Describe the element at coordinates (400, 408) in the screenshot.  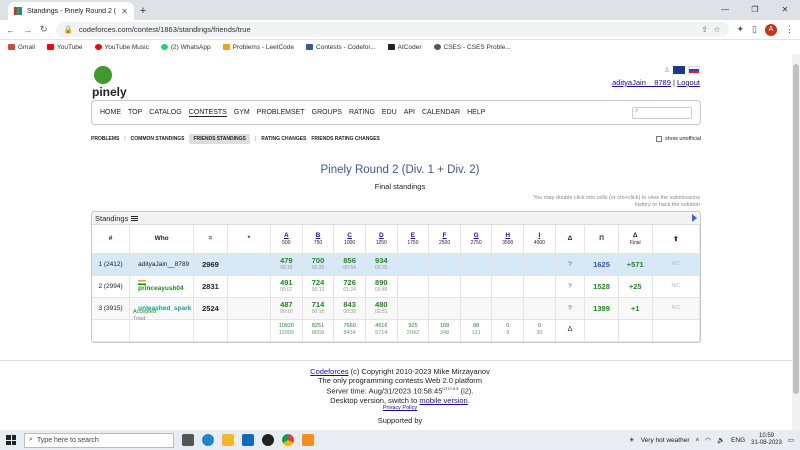
I see `privacy-policy-link: Privacy Policy` at that location.